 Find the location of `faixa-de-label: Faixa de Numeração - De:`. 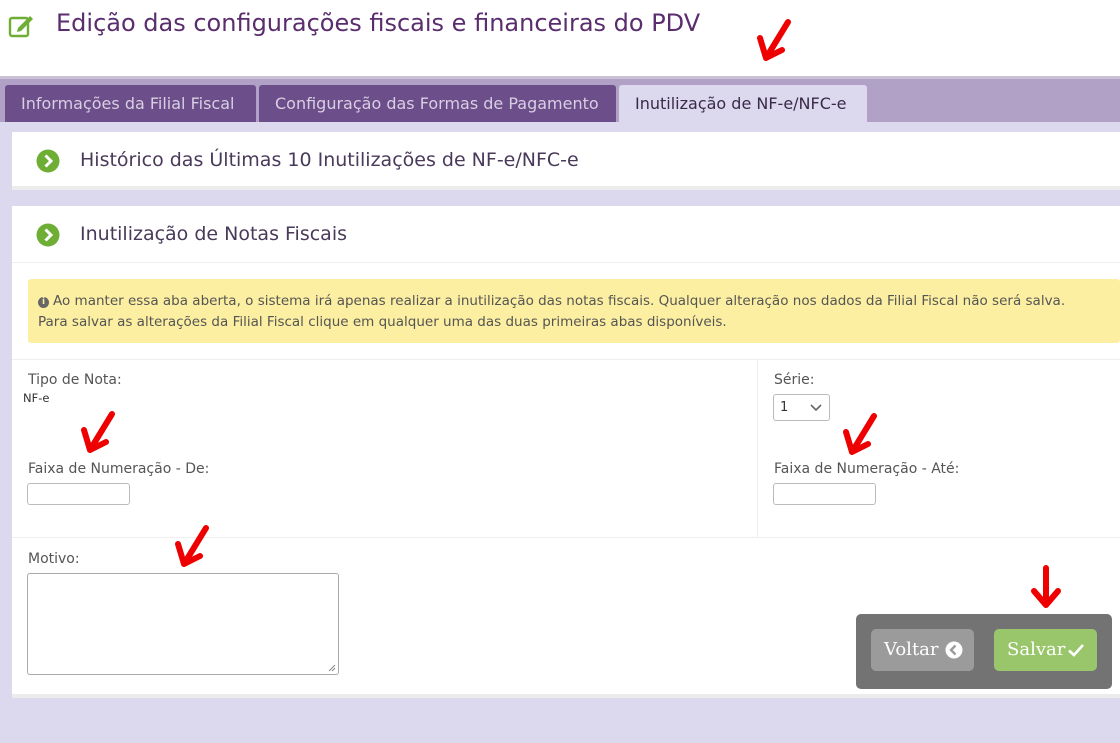

faixa-de-label: Faixa de Numeração - De: is located at coordinates (119, 469).